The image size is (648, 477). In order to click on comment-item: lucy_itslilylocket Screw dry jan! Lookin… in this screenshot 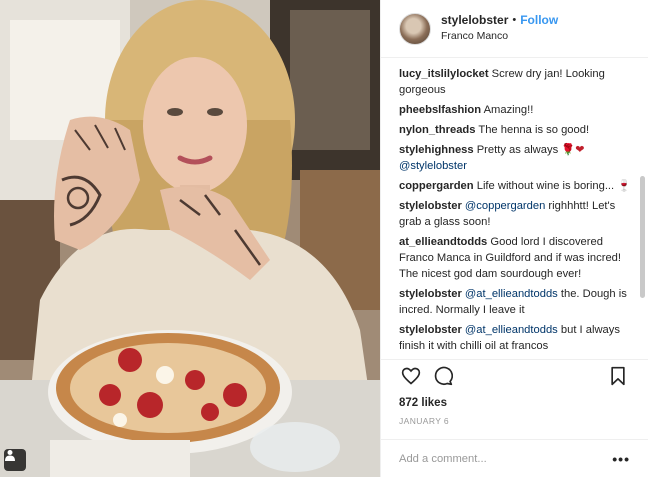, I will do `click(515, 82)`.